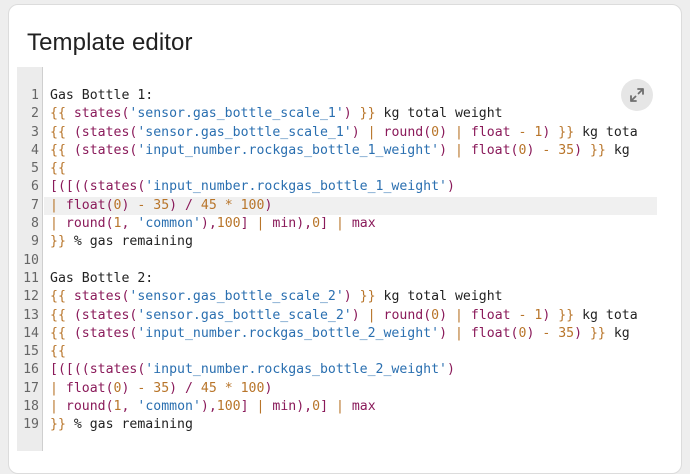 The height and width of the screenshot is (474, 690). I want to click on code-line: Gas Bottle 2:, so click(353, 279).